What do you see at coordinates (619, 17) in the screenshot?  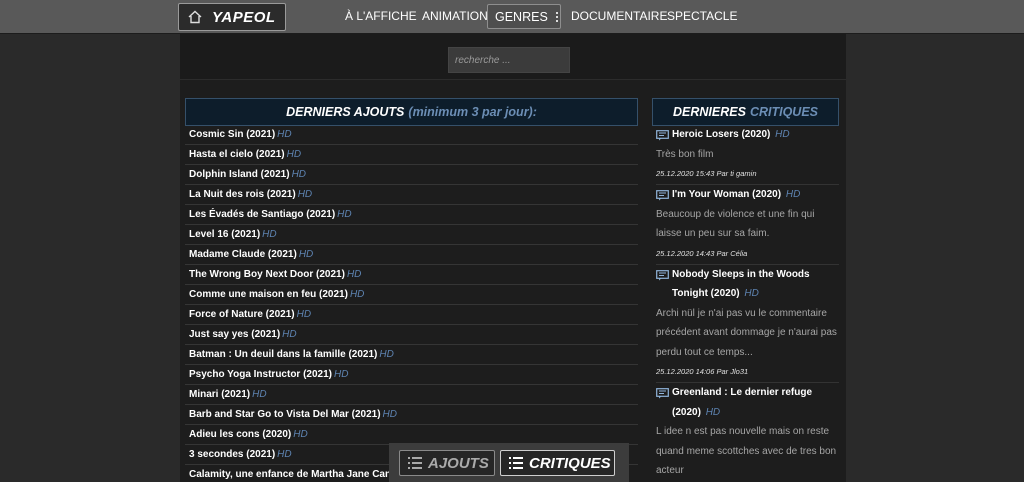 I see `nav-documentaire: DOCUMENTAIRE` at bounding box center [619, 17].